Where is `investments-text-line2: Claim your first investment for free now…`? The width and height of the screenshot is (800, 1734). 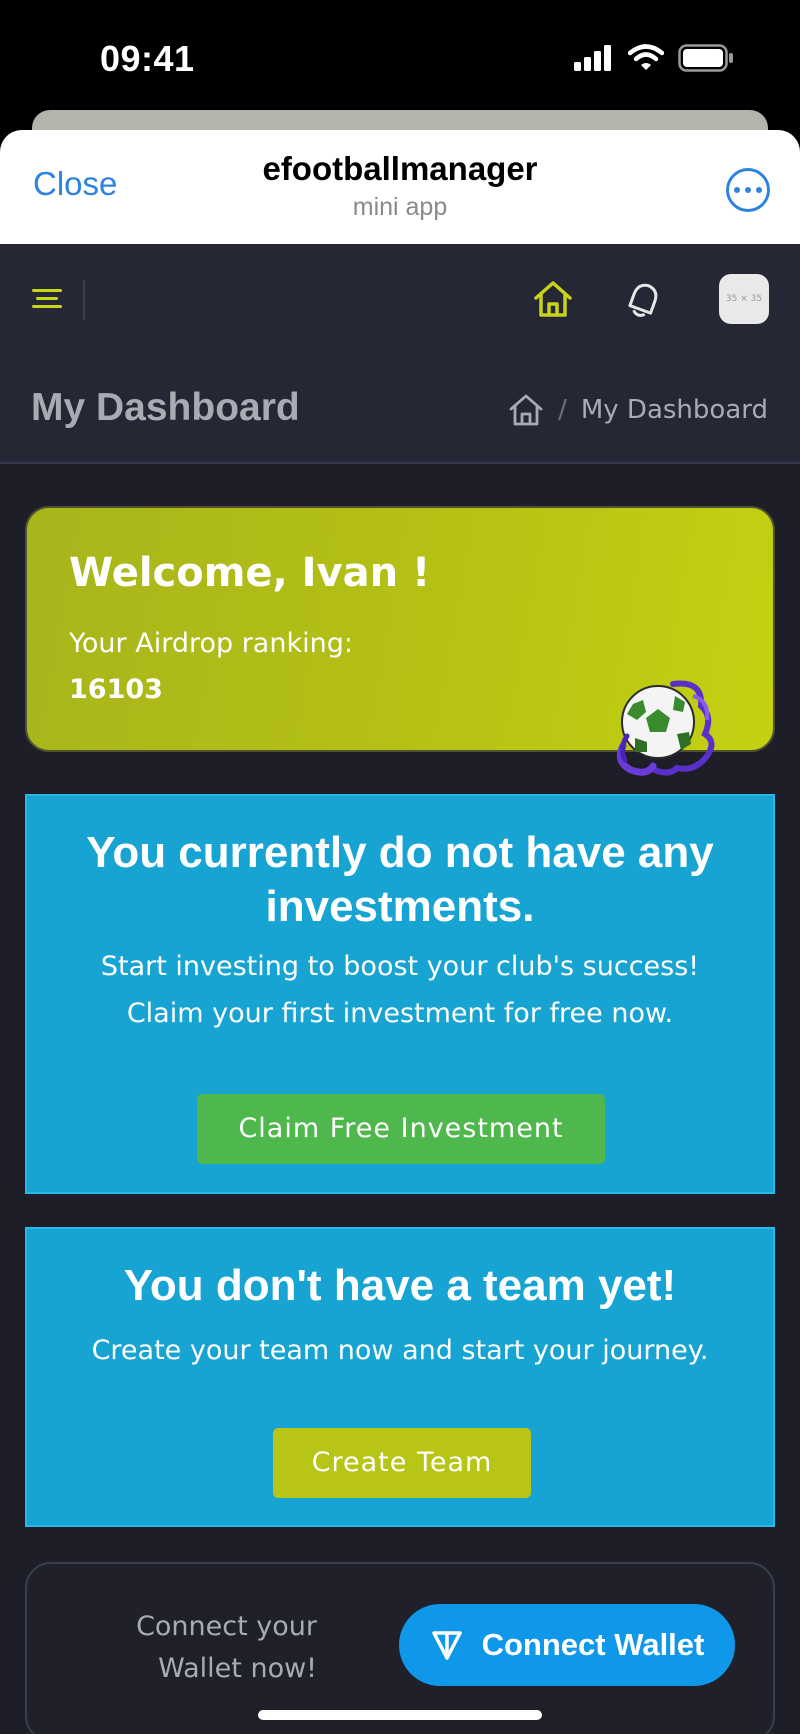
investments-text-line2: Claim your first investment for free now… is located at coordinates (400, 1013).